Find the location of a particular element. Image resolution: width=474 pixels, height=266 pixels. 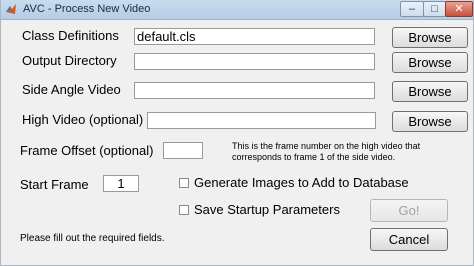

class-definitions-browse-button: Browse is located at coordinates (430, 37).